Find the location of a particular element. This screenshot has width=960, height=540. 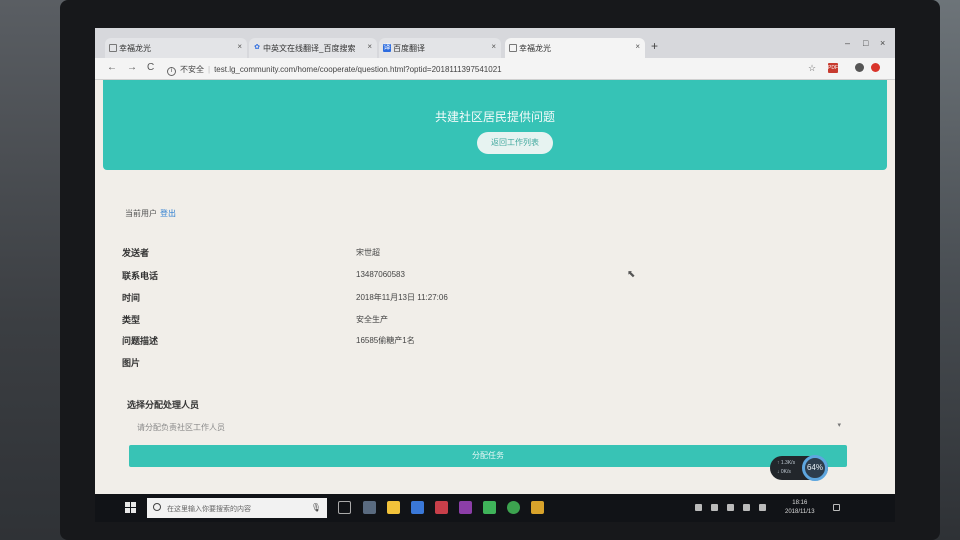

detail-label: 联系电话 is located at coordinates (140, 276).